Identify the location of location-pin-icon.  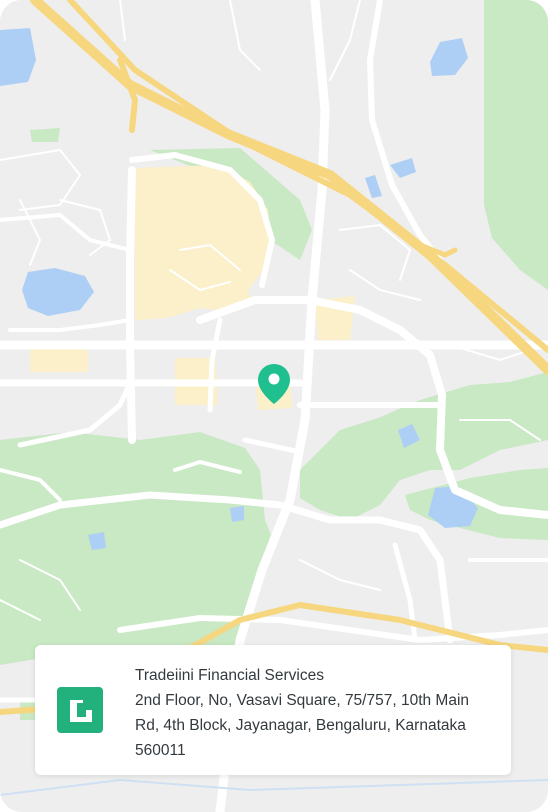
(274, 384).